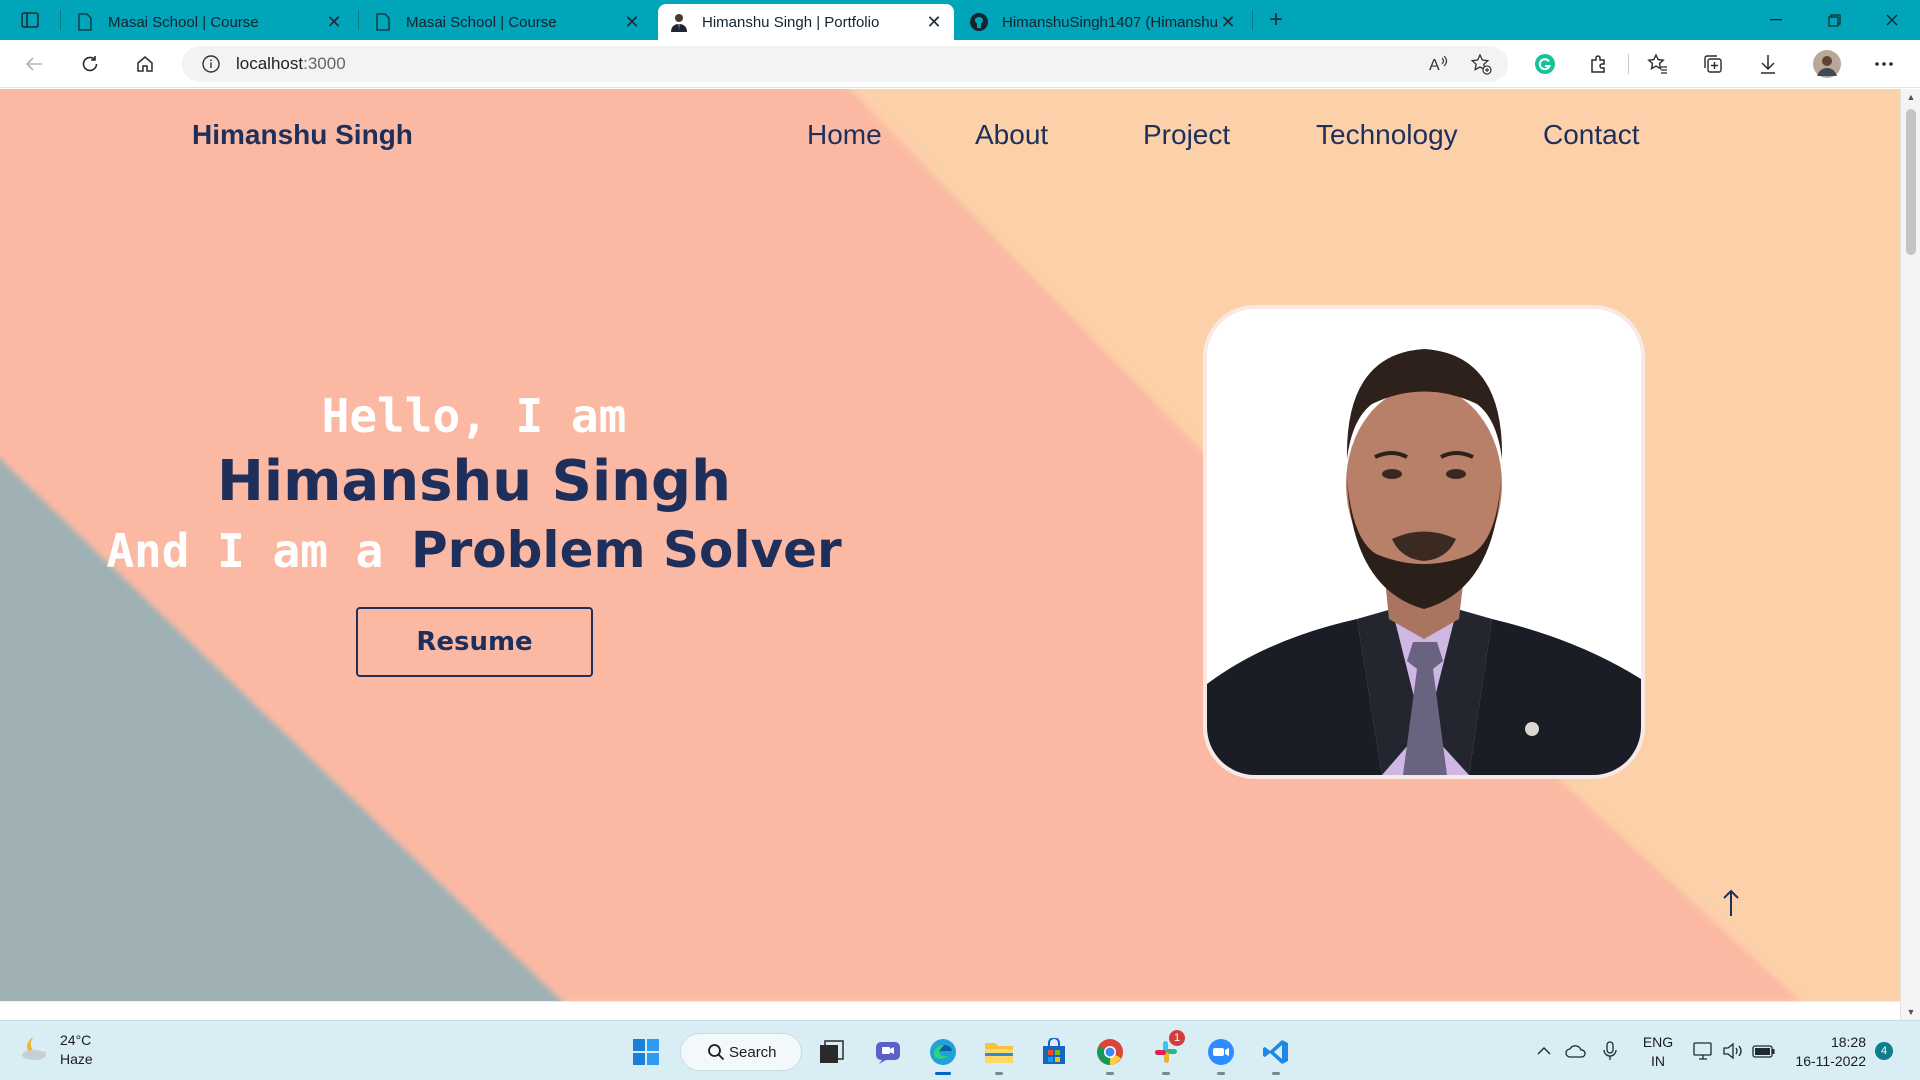  Describe the element at coordinates (1830, 1061) in the screenshot. I see `clock-date: 16-11-2022` at that location.